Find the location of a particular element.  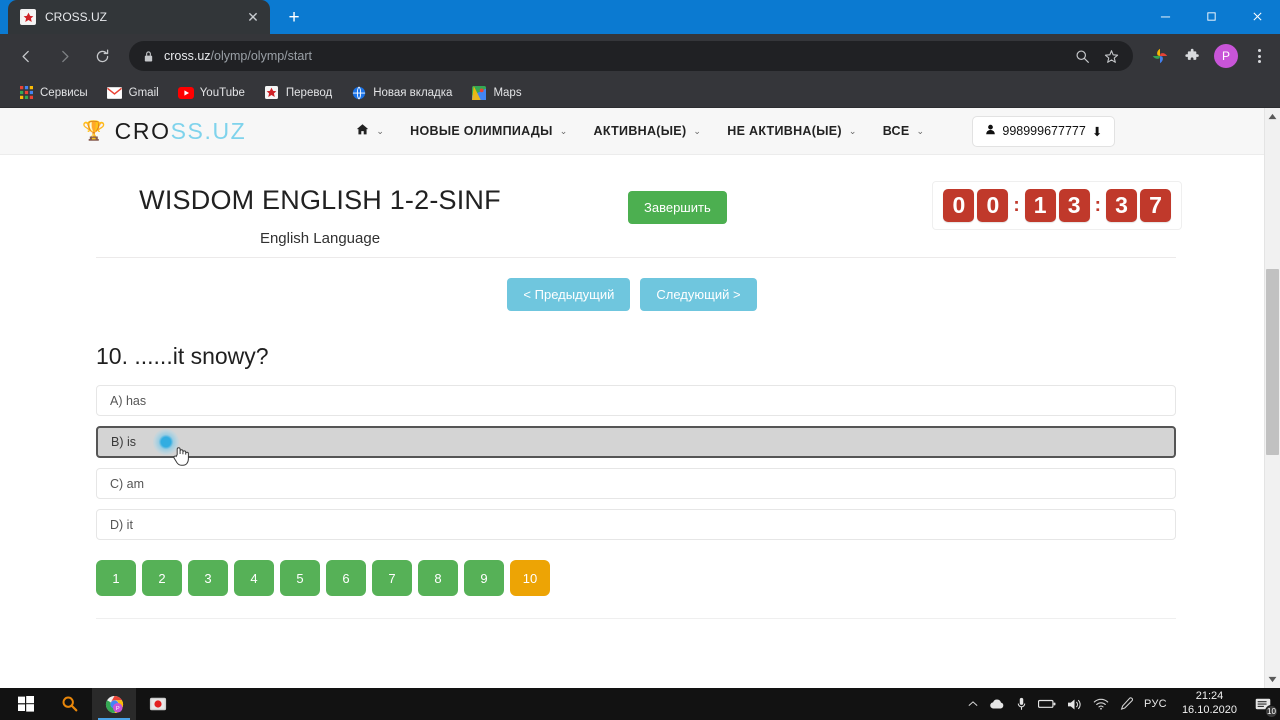

nav-item-all: ВСЕ ⌄ is located at coordinates (904, 131).